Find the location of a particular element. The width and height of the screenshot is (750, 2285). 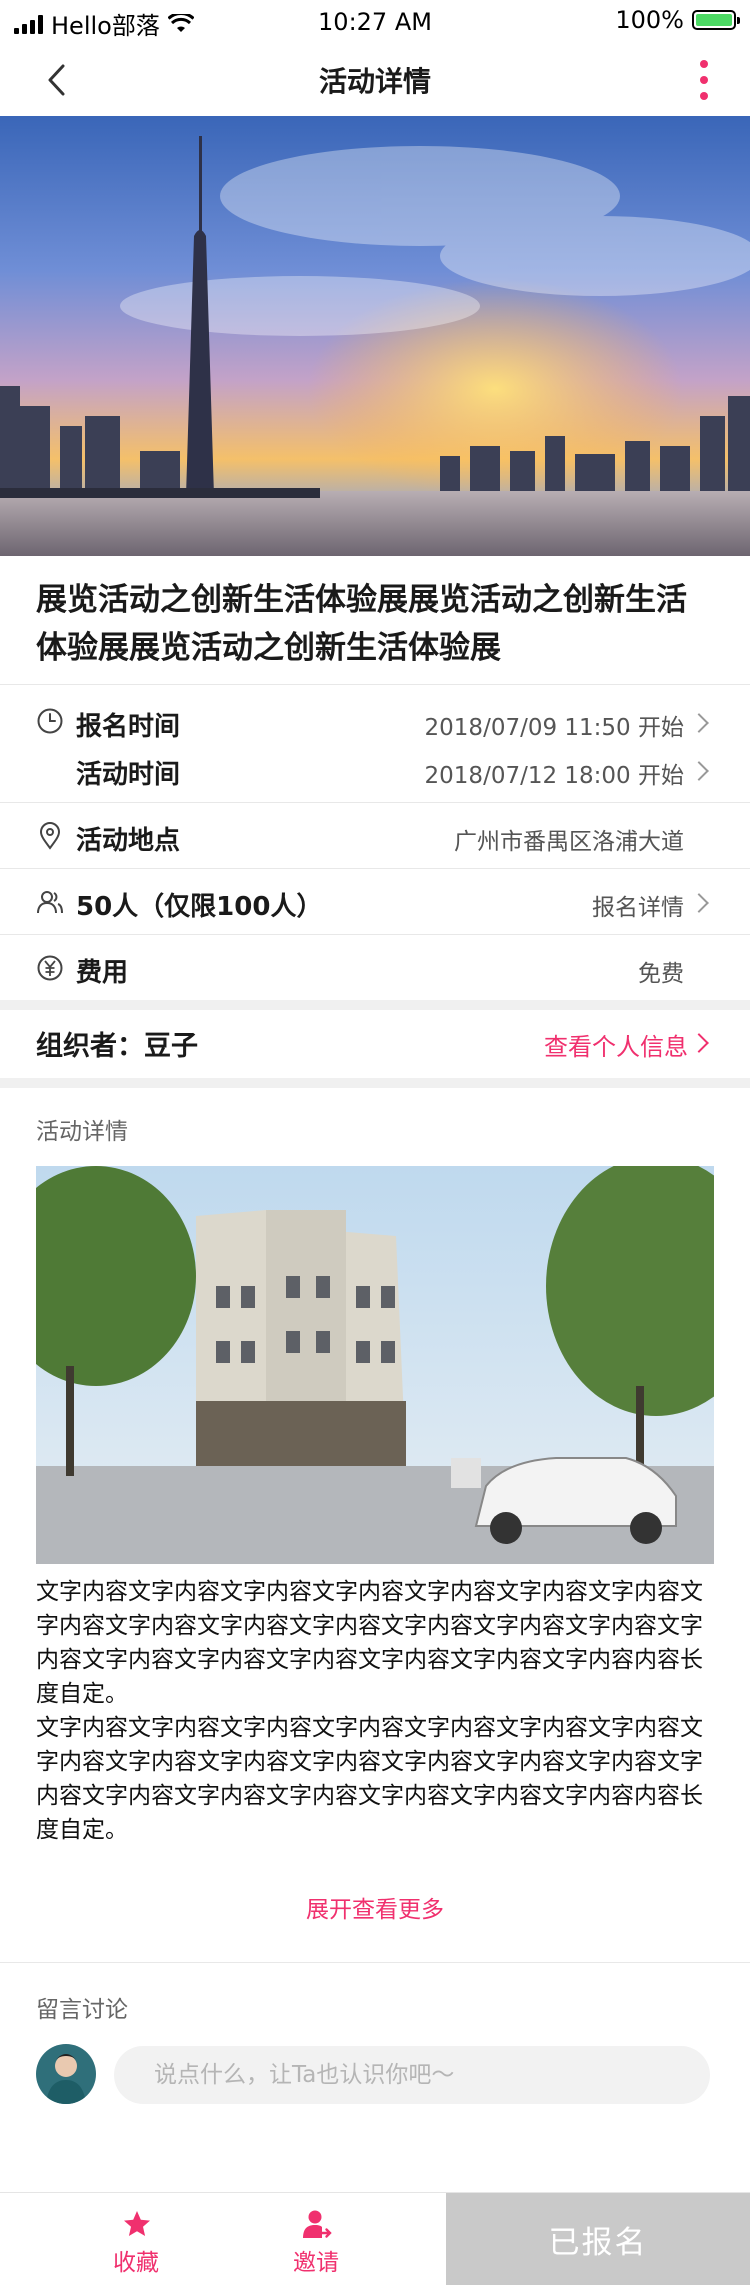

star-icon is located at coordinates (137, 2223).